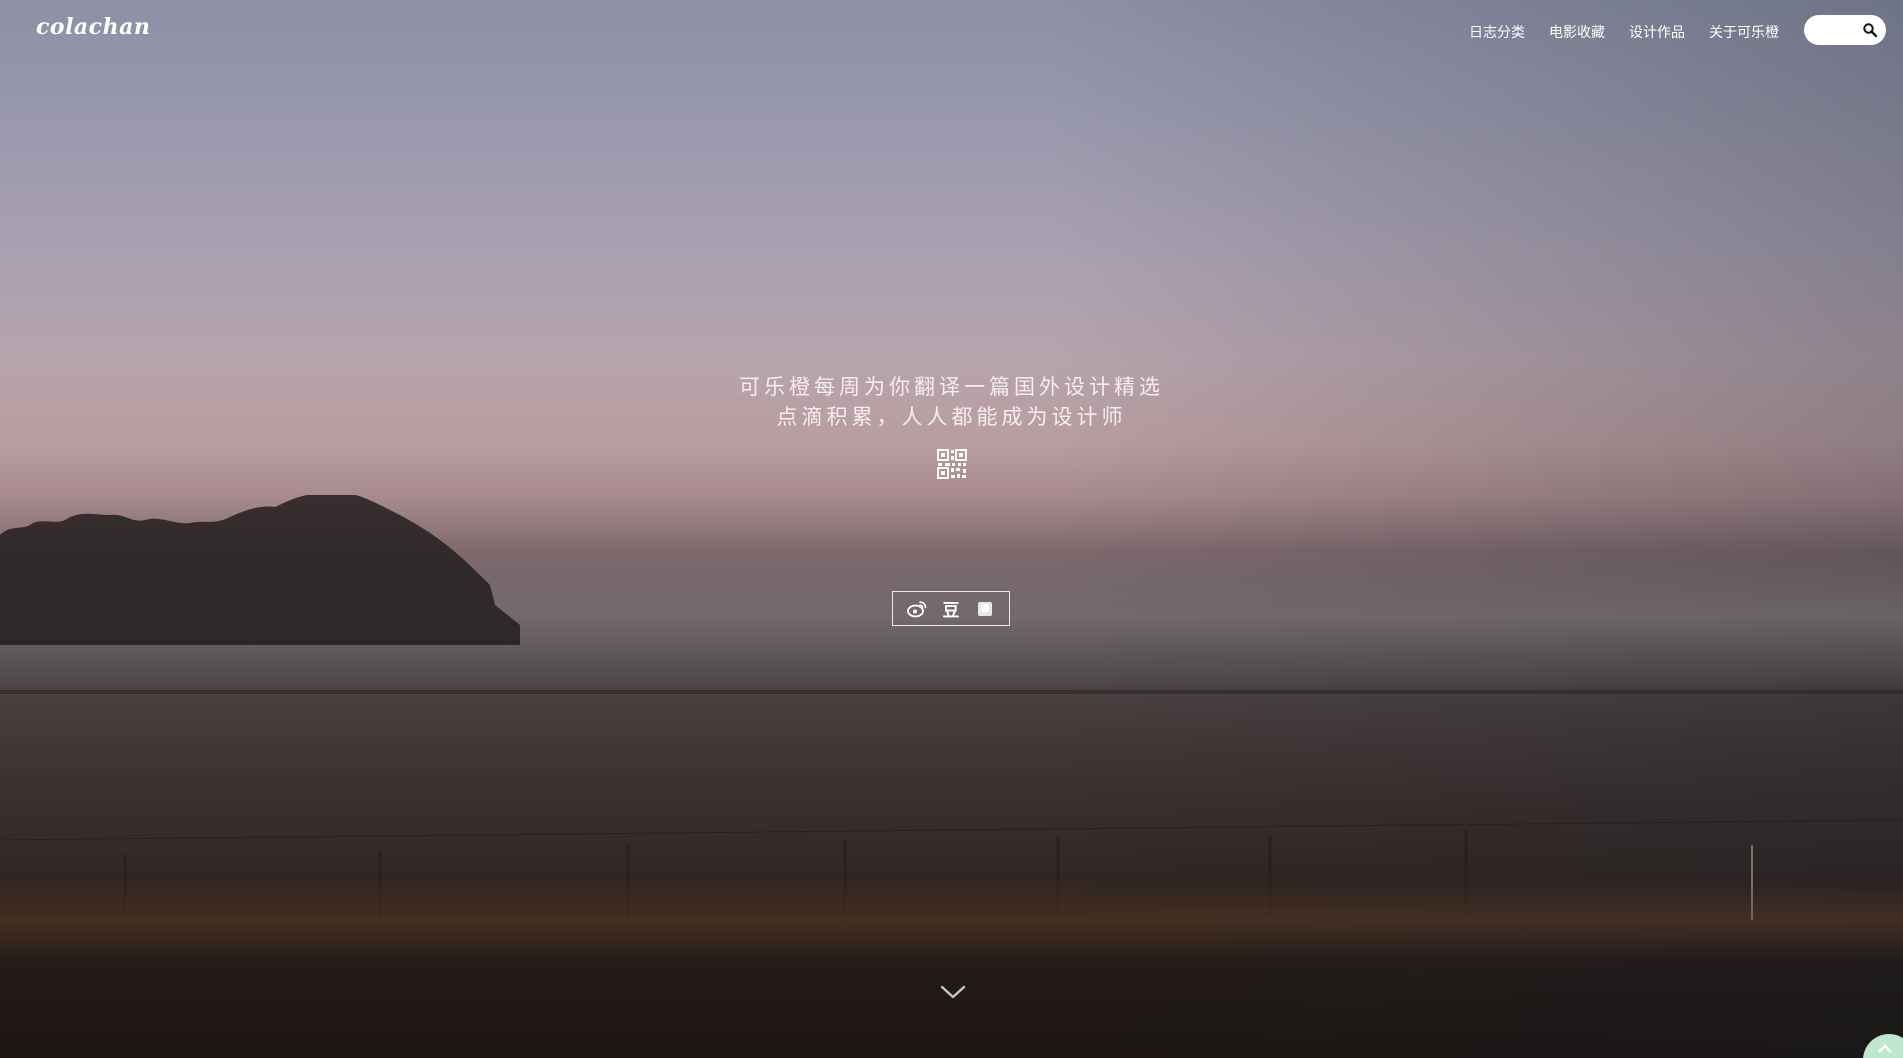  I want to click on qr-code-icon, so click(952, 464).